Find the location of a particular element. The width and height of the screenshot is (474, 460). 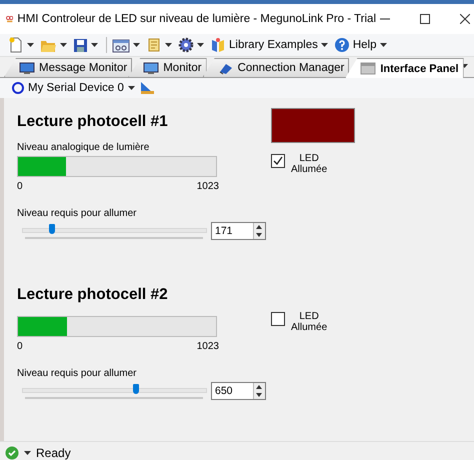

tab: Connection Manager is located at coordinates (276, 67).